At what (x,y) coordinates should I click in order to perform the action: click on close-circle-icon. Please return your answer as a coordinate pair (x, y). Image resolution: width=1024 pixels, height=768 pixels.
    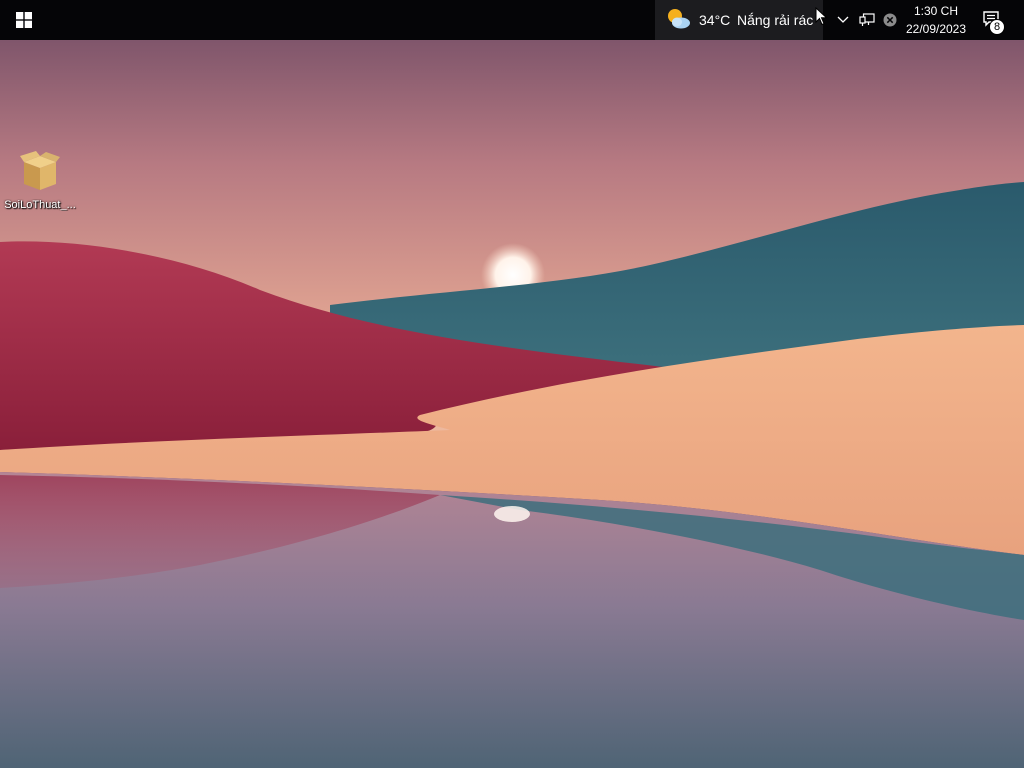
    Looking at the image, I should click on (890, 20).